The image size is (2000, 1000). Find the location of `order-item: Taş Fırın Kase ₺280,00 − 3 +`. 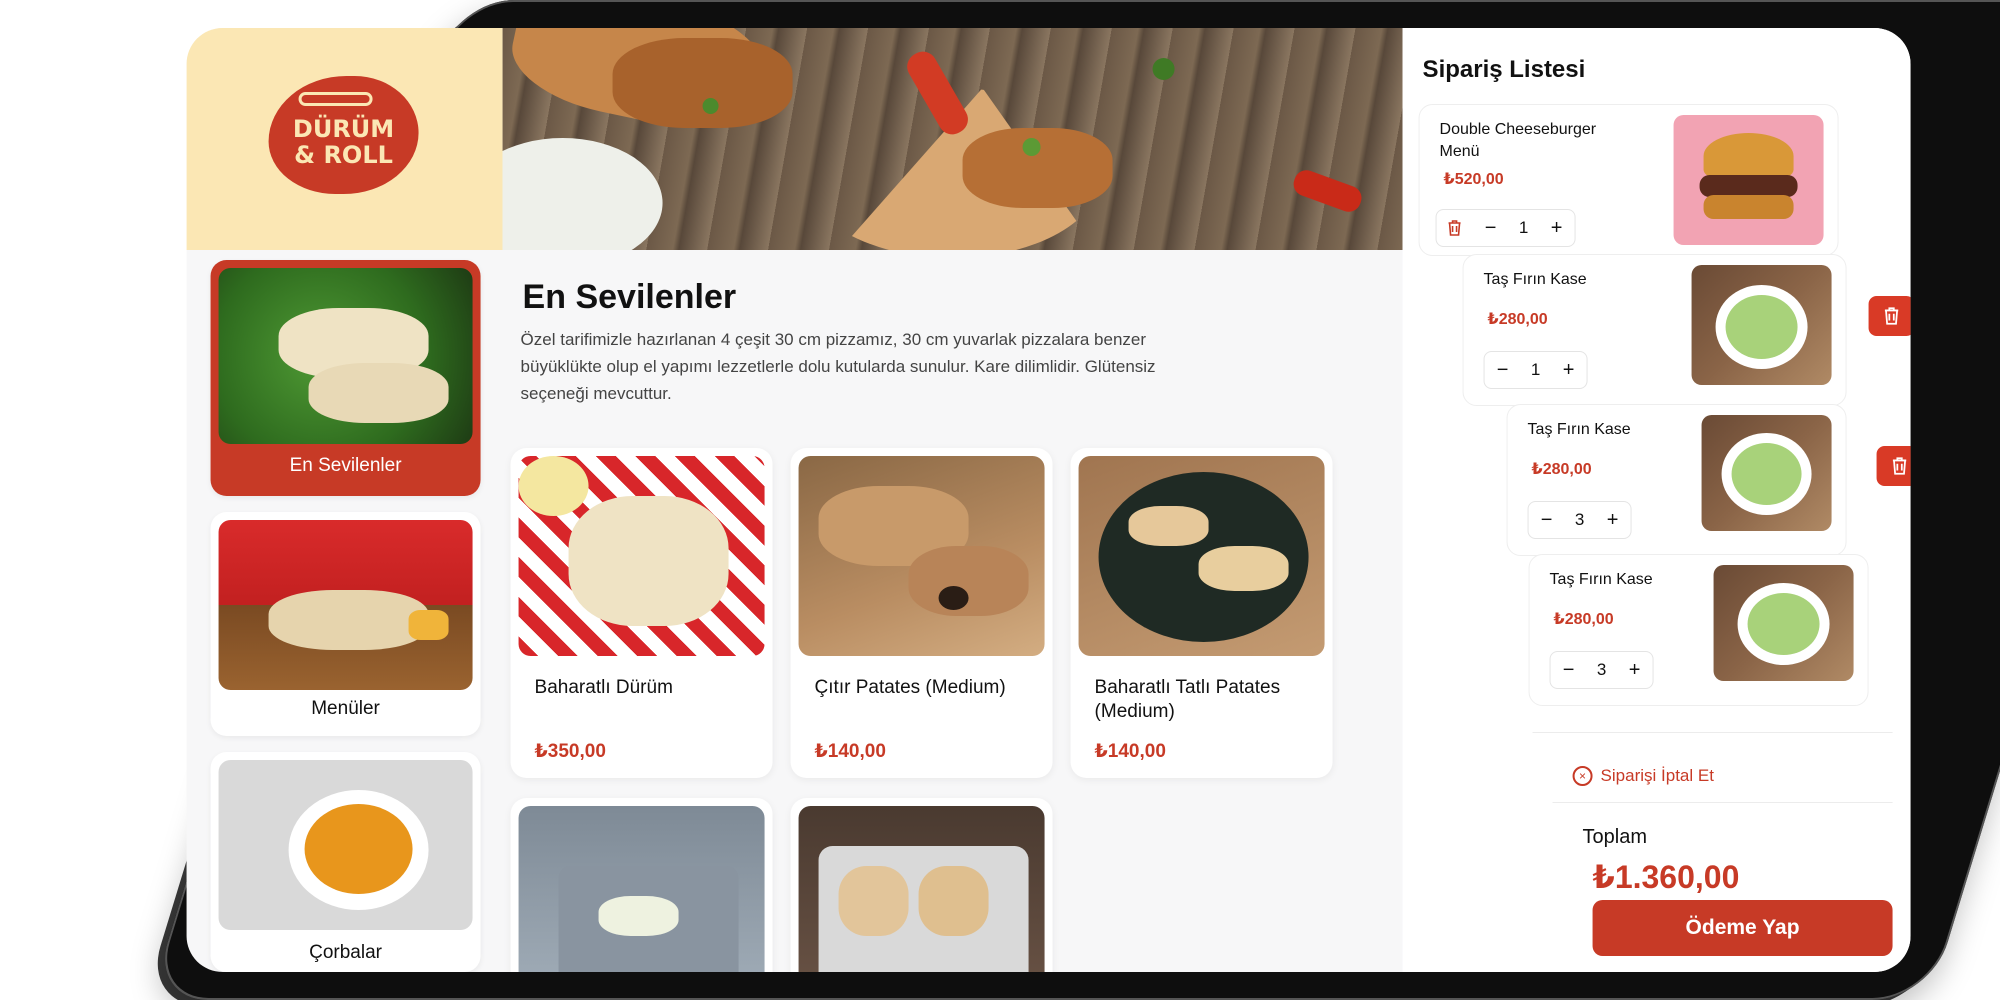

order-item: Taş Fırın Kase ₺280,00 − 3 + is located at coordinates (1676, 480).